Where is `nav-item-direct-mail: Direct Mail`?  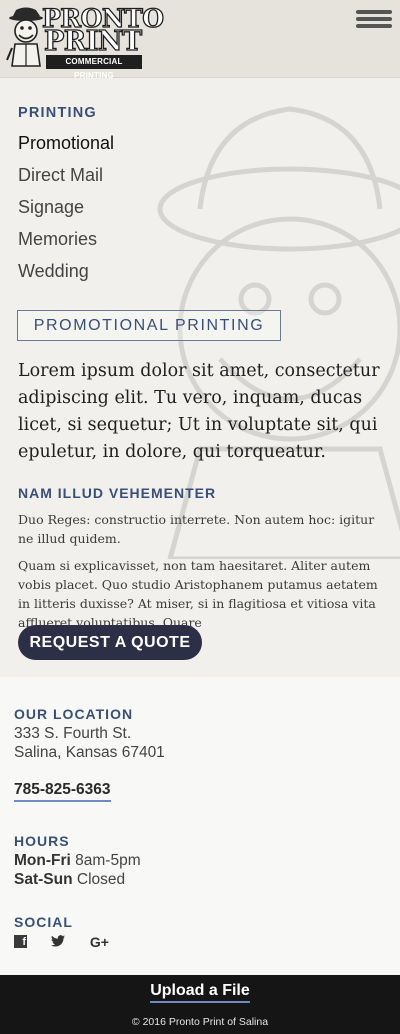 nav-item-direct-mail: Direct Mail is located at coordinates (66, 179).